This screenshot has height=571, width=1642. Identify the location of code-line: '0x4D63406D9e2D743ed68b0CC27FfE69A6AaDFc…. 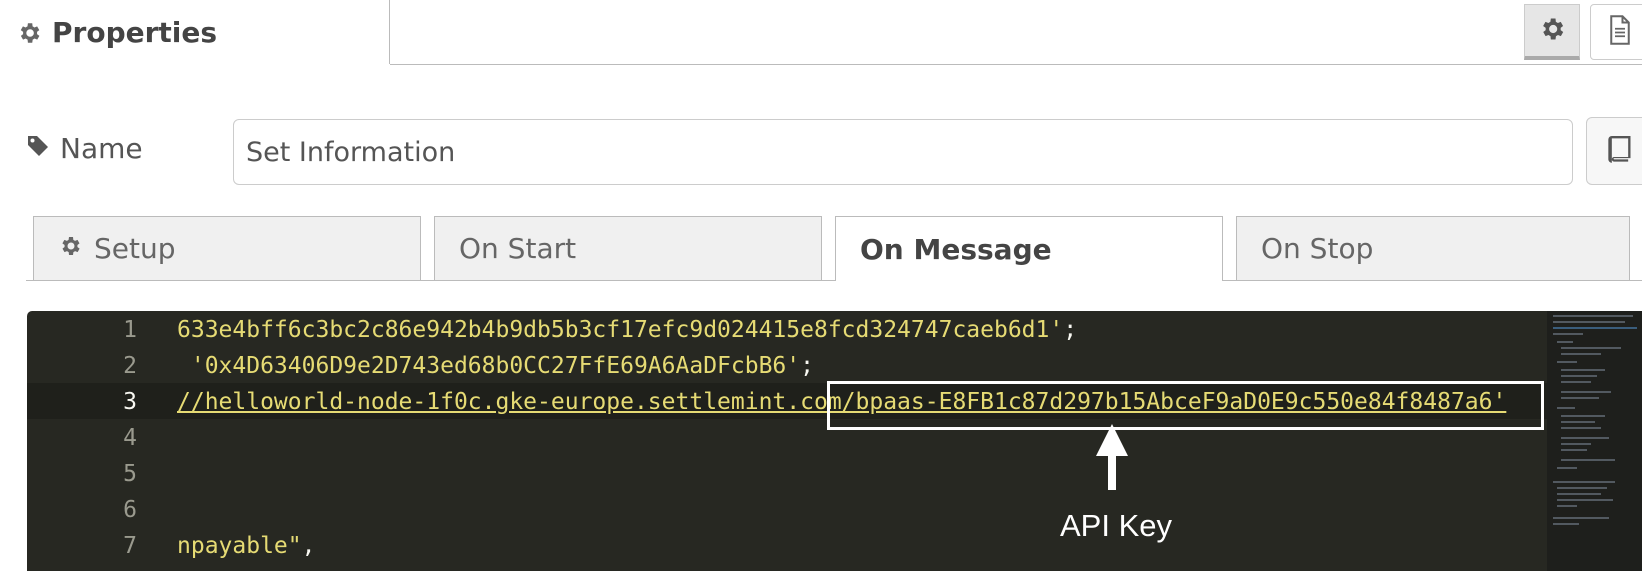
(495, 366).